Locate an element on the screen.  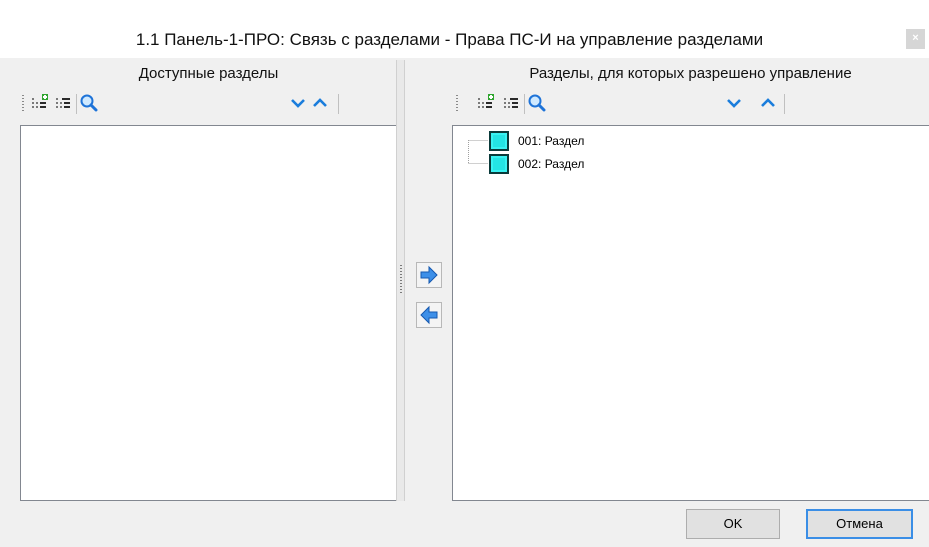
arrow-right-icon is located at coordinates (429, 275).